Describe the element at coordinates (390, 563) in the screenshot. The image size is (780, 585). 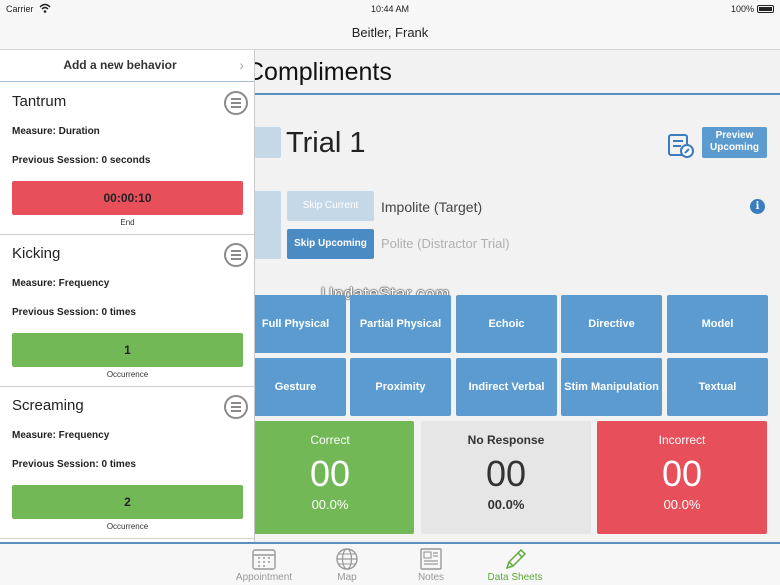
I see `tab-bar: Appointment Map Notes Data Sheets` at that location.